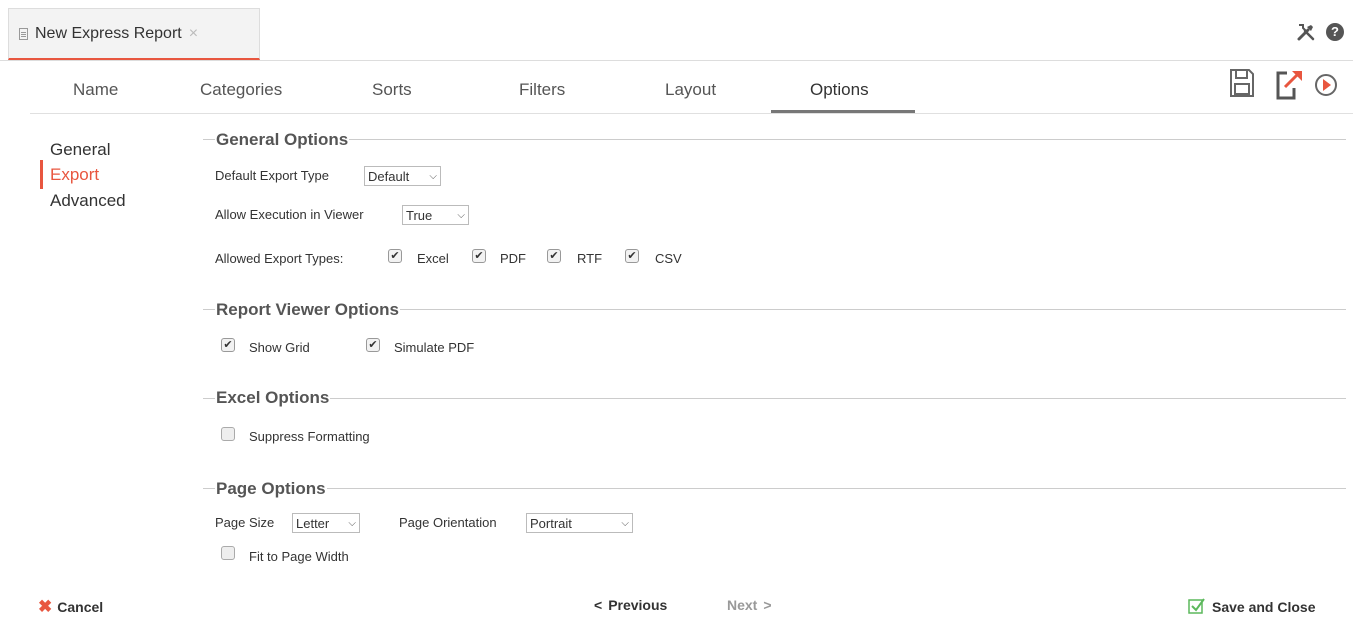  What do you see at coordinates (313, 523) in the screenshot?
I see `page-size-value: Letter` at bounding box center [313, 523].